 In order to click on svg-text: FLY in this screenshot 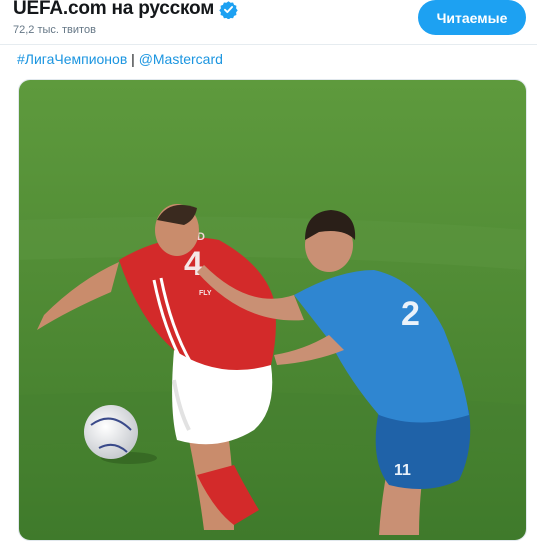, I will do `click(205, 293)`.